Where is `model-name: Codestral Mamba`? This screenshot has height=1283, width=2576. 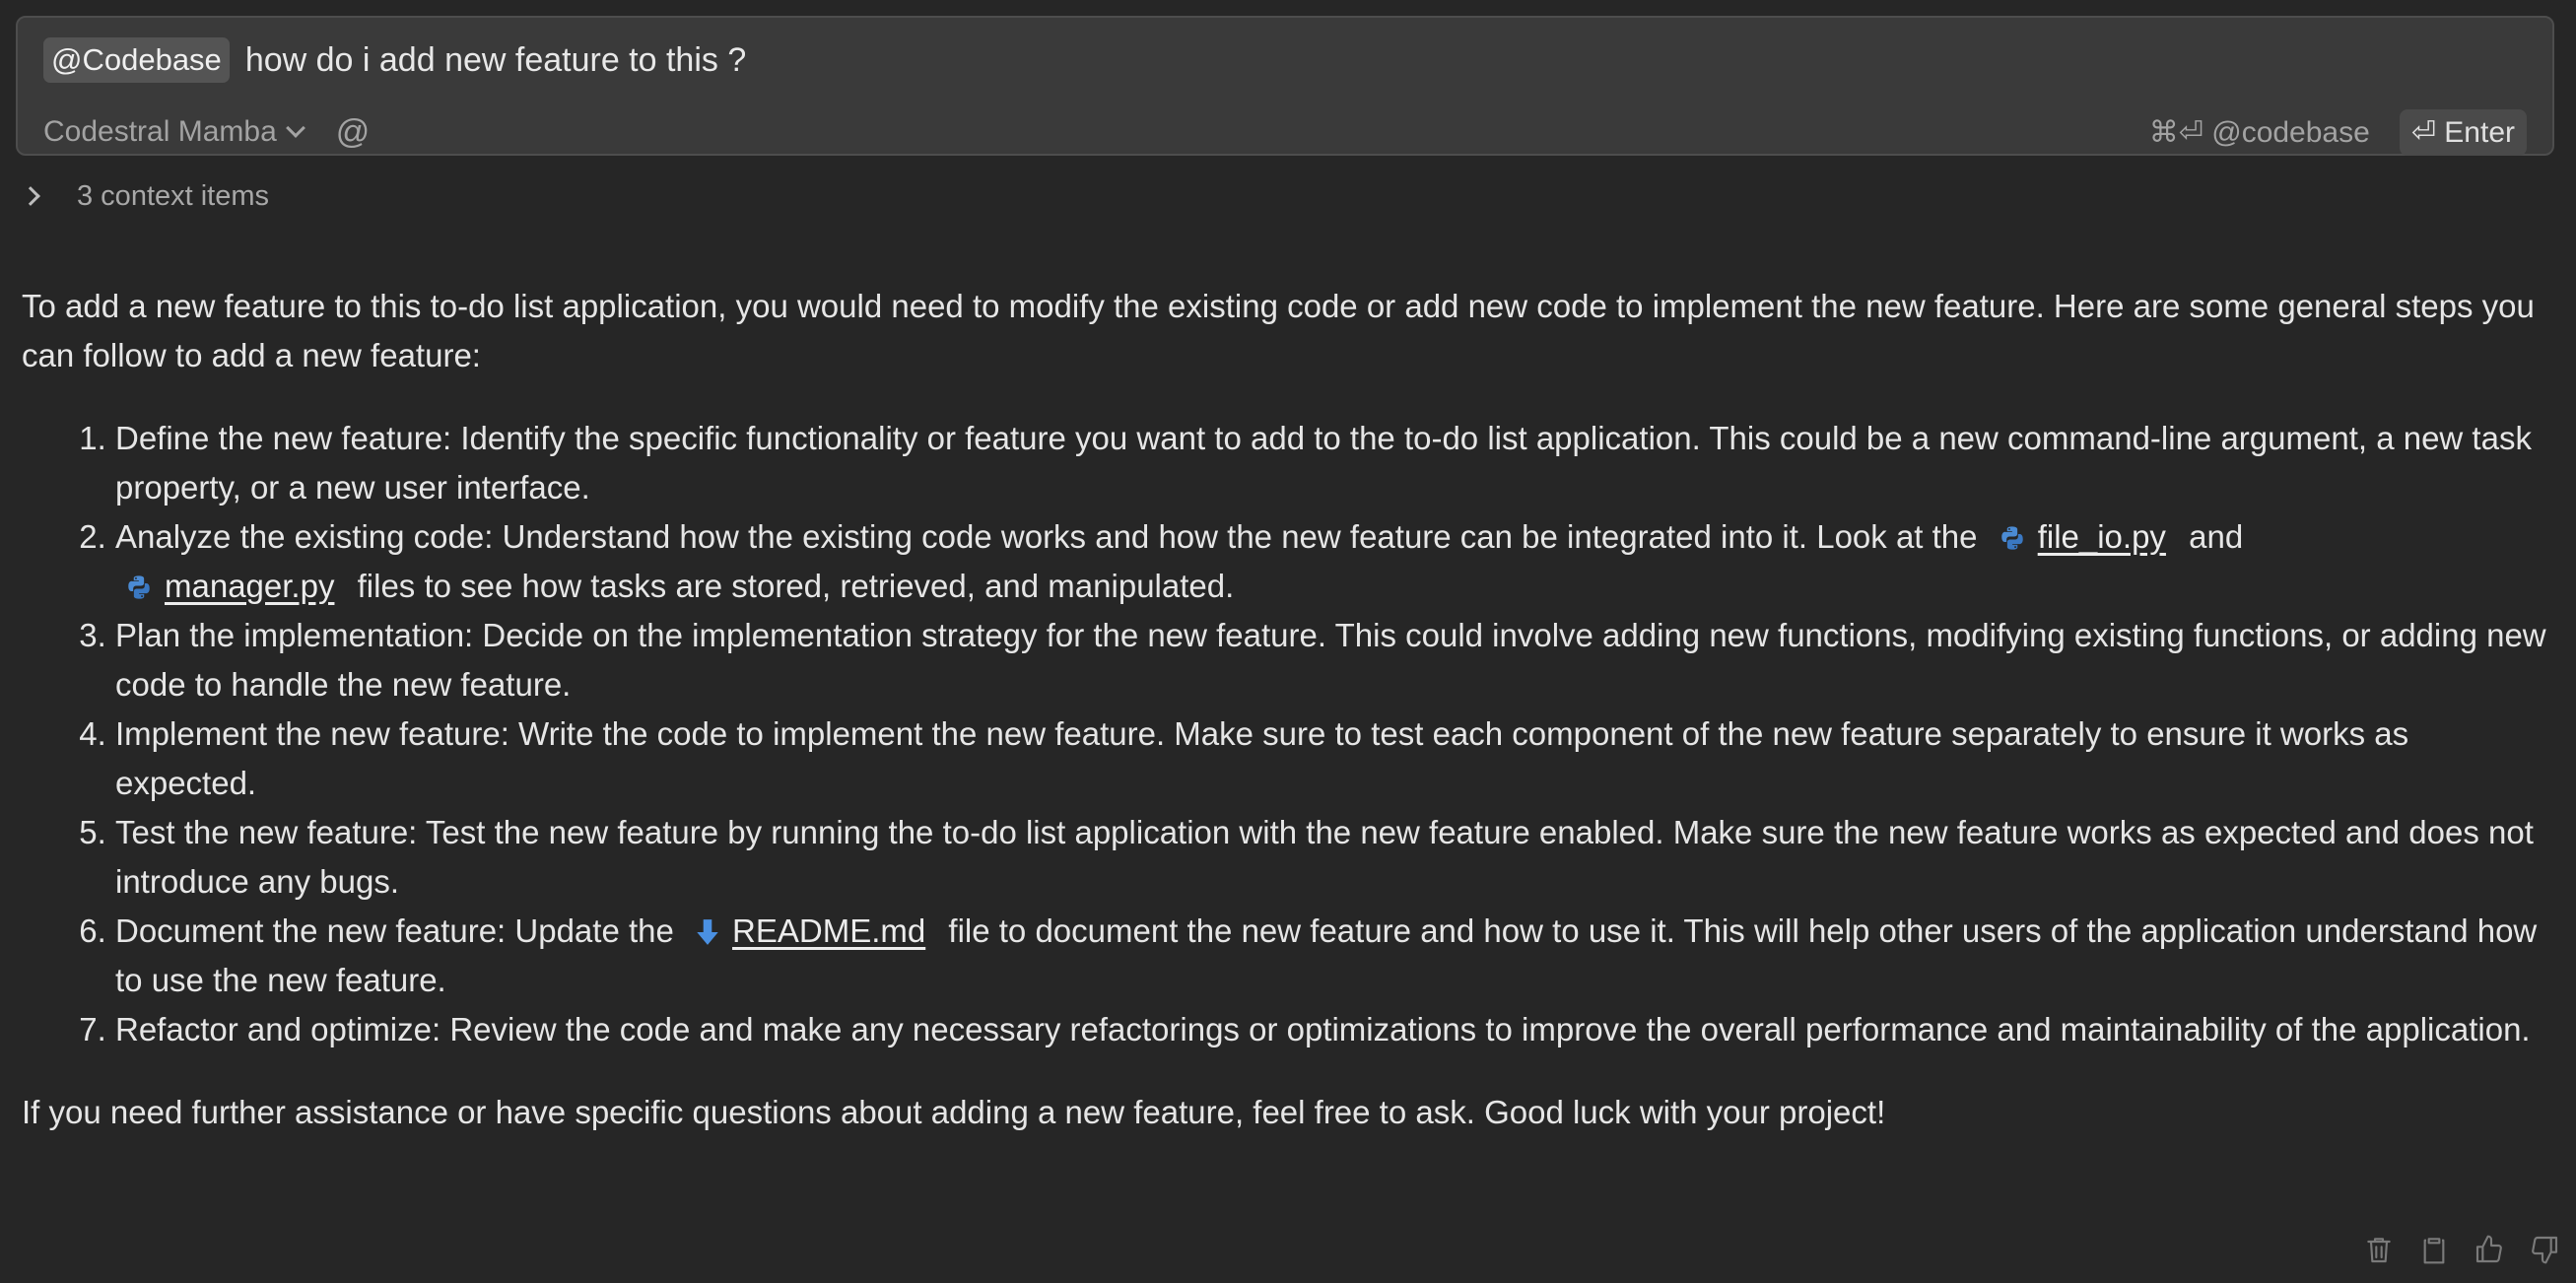 model-name: Codestral Mamba is located at coordinates (160, 132).